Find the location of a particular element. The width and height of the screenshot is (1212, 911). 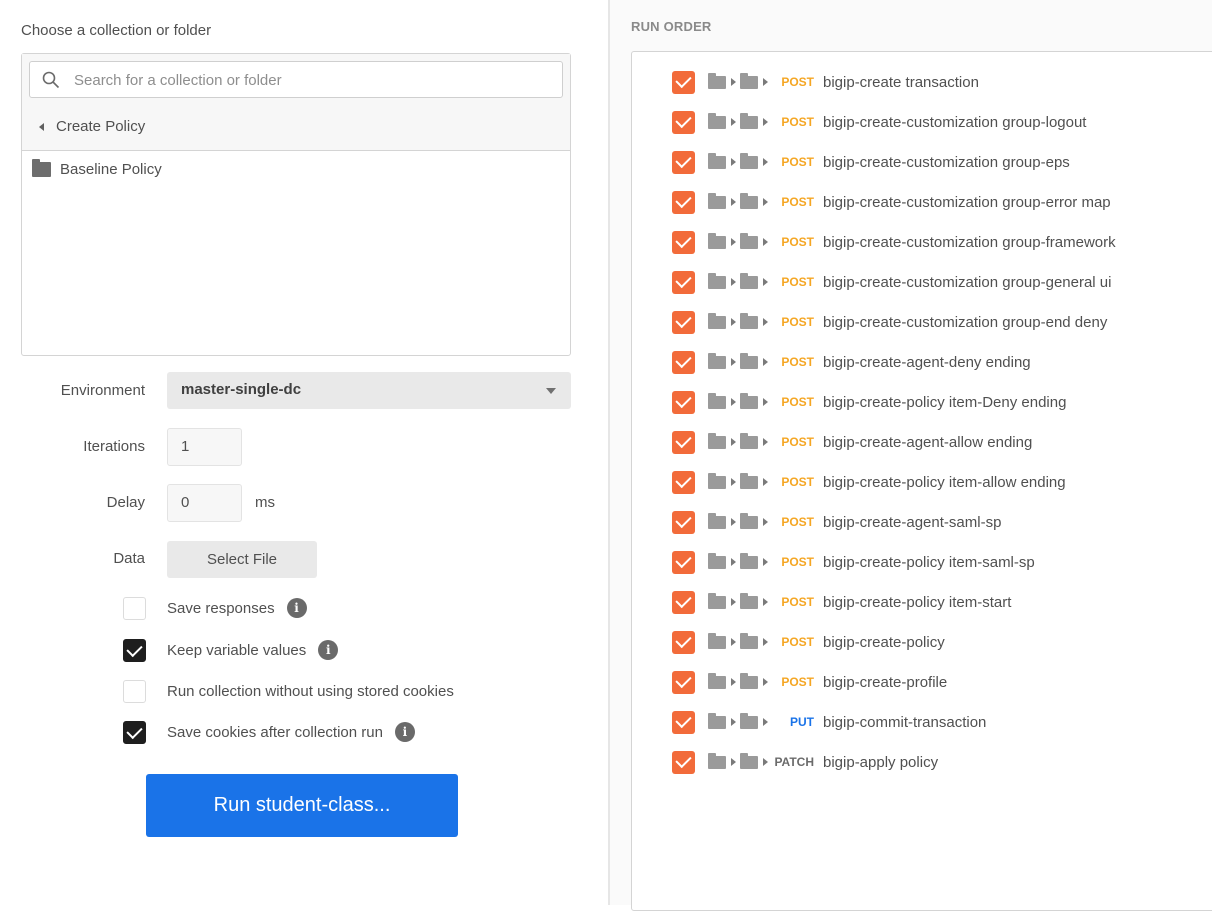

run-order-item: POST bigip-create-agent-allow ending is located at coordinates (852, 442).